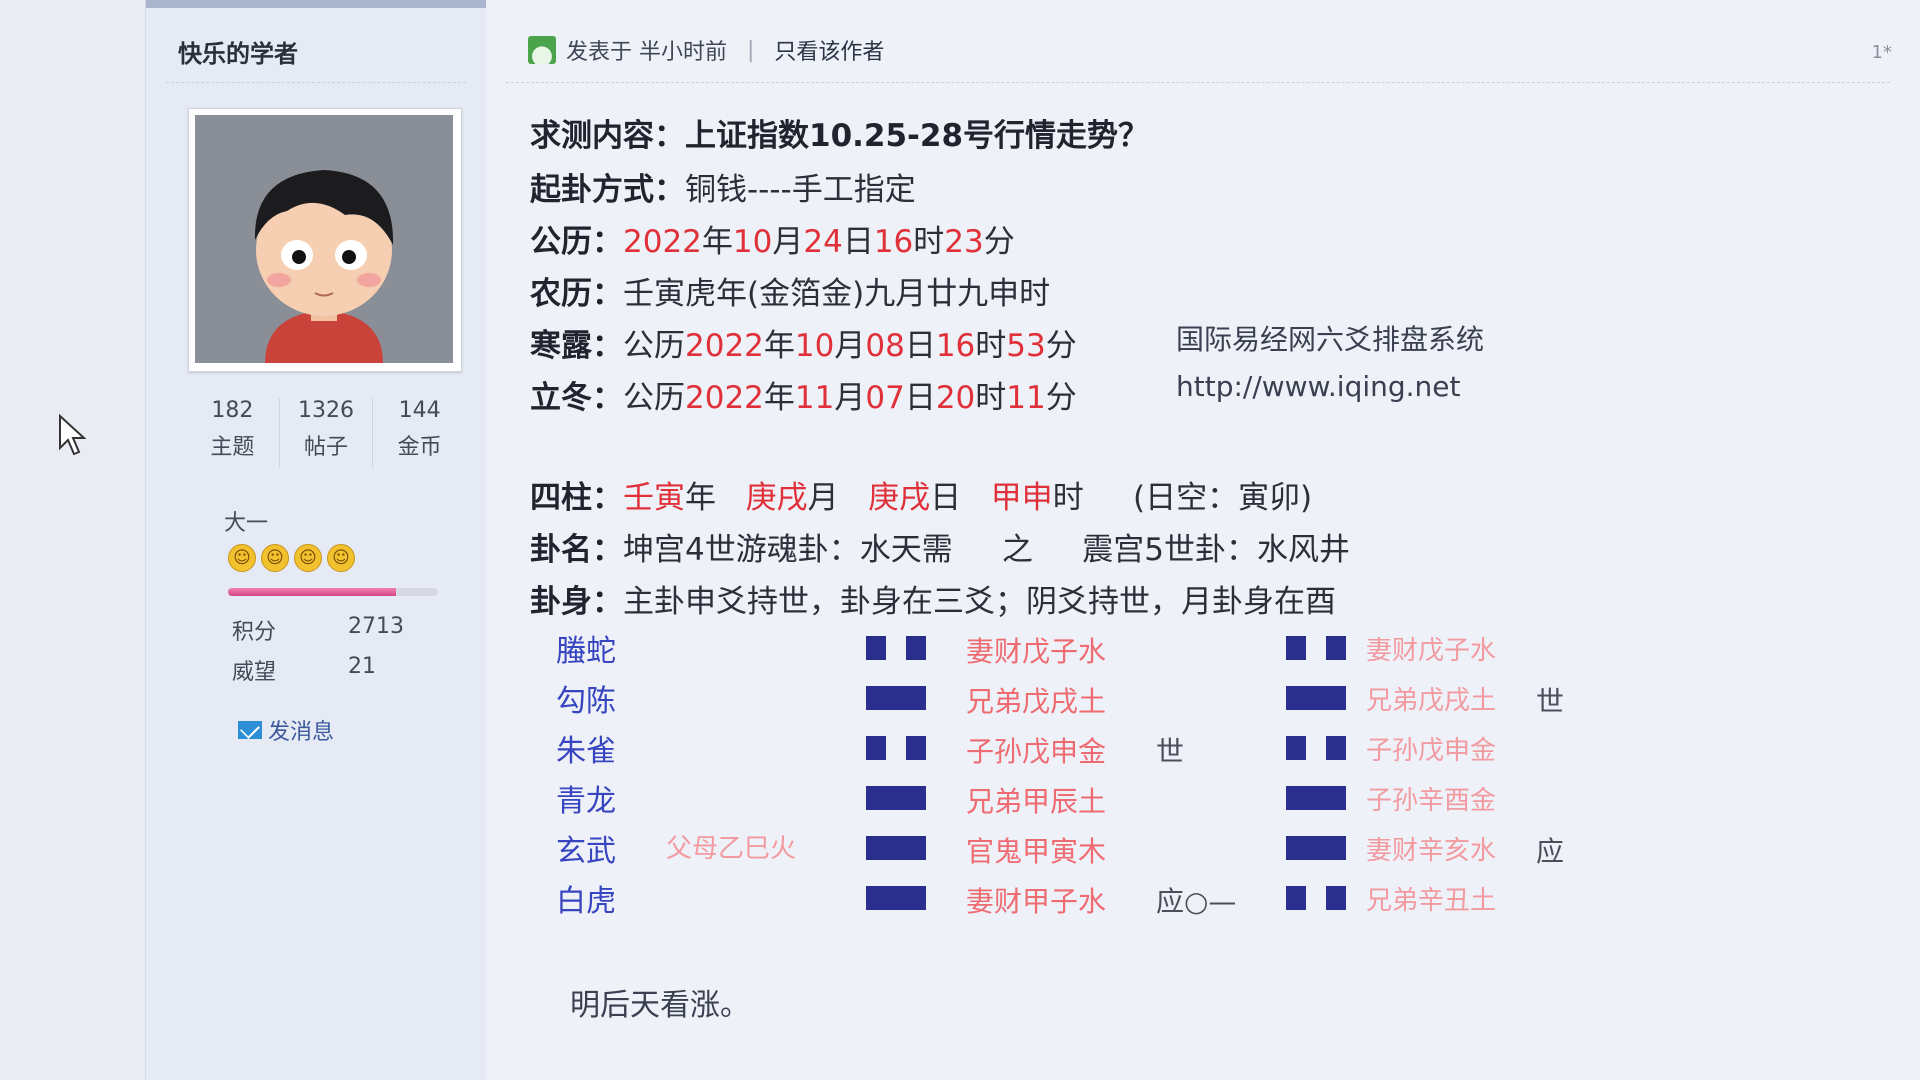  What do you see at coordinates (814, 398) in the screenshot?
I see `lidong-month: 11` at bounding box center [814, 398].